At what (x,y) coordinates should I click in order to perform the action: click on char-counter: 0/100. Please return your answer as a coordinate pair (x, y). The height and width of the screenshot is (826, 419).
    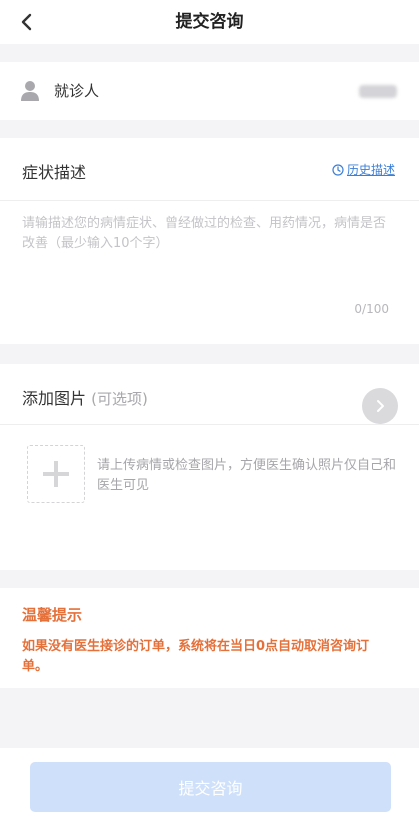
    Looking at the image, I should click on (371, 309).